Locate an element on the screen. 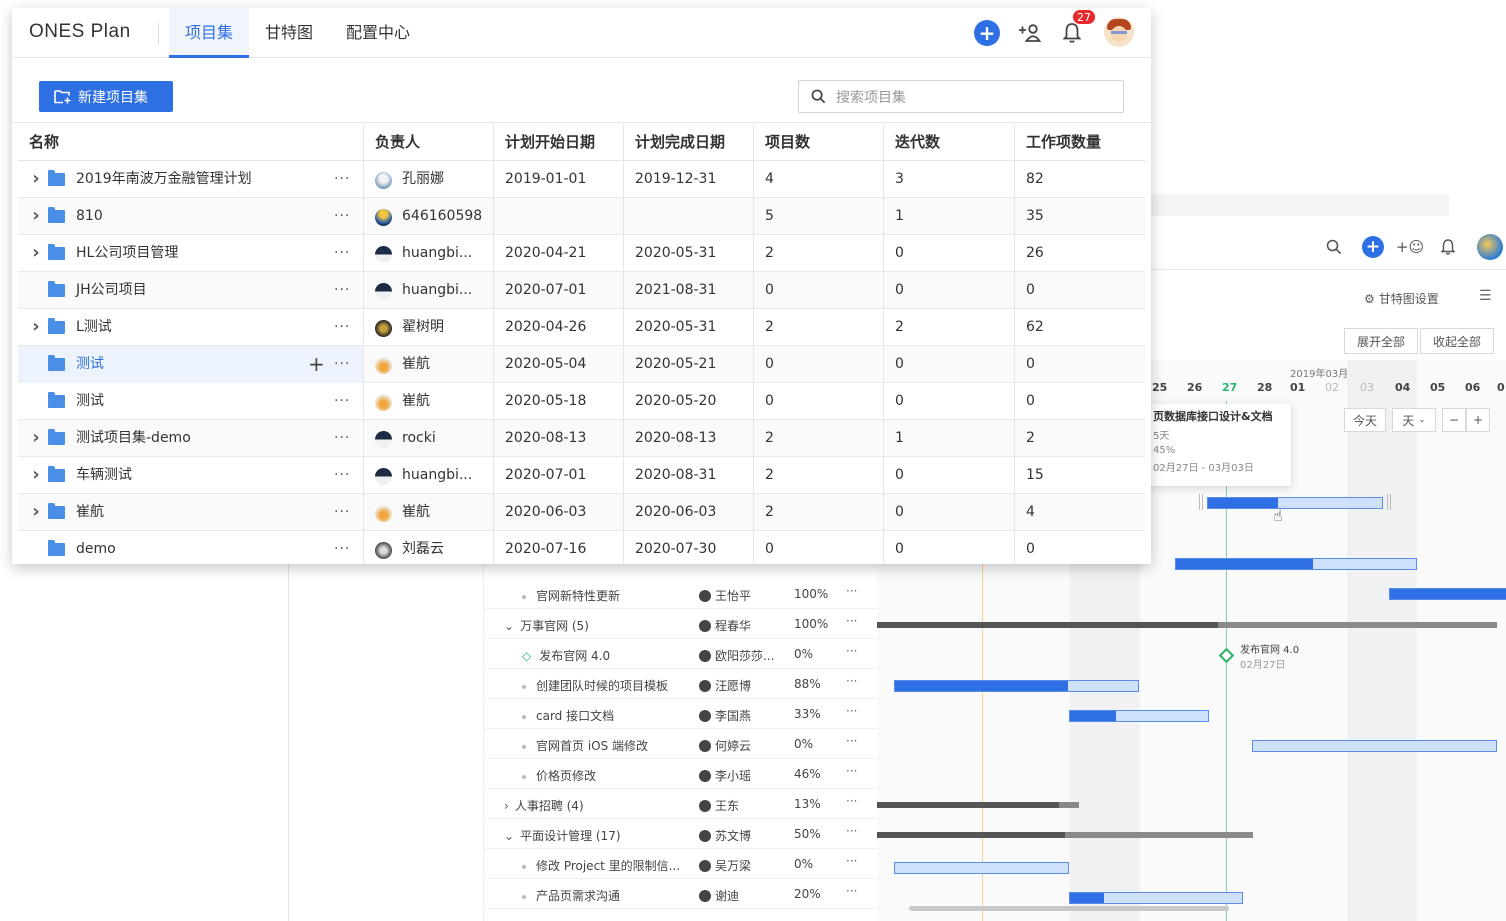  table-row: 测试 + ··· 崔航 2020-05-04 2020-05-21 0 0 0 is located at coordinates (581, 364).